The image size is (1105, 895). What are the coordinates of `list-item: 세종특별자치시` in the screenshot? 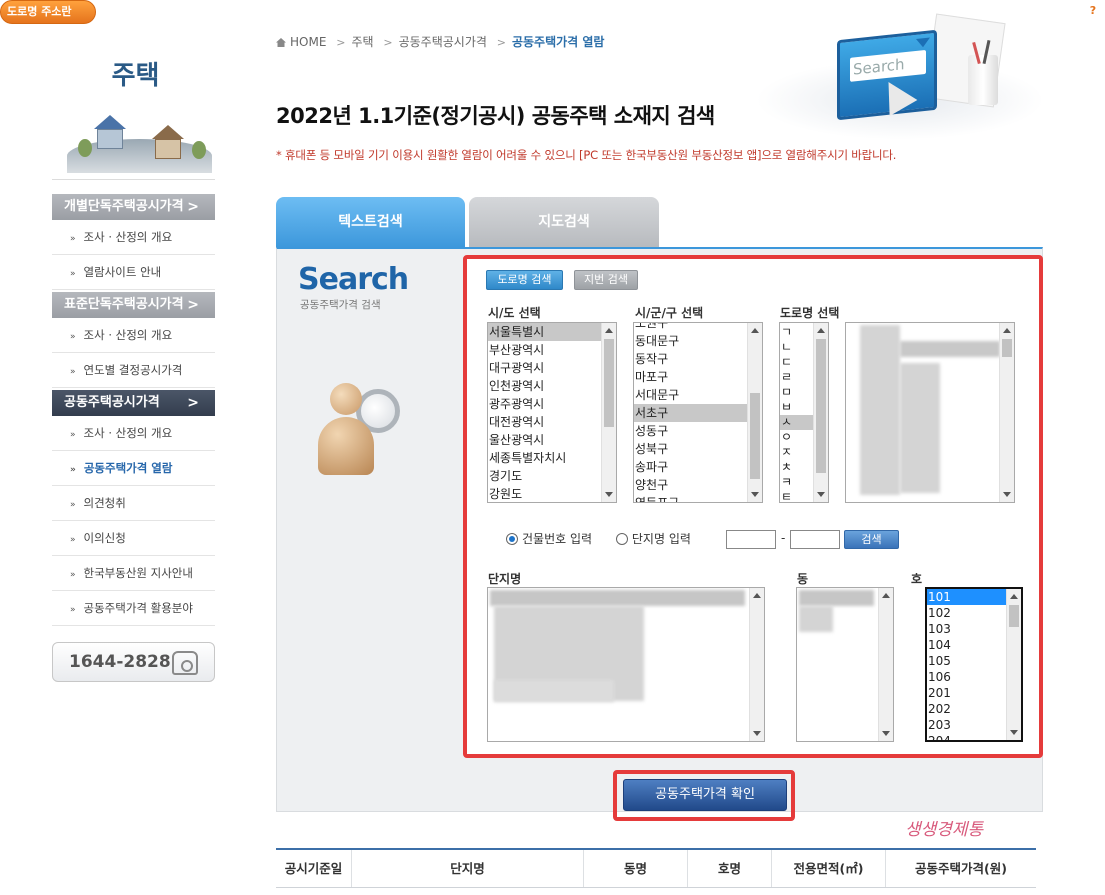 It's located at (552, 458).